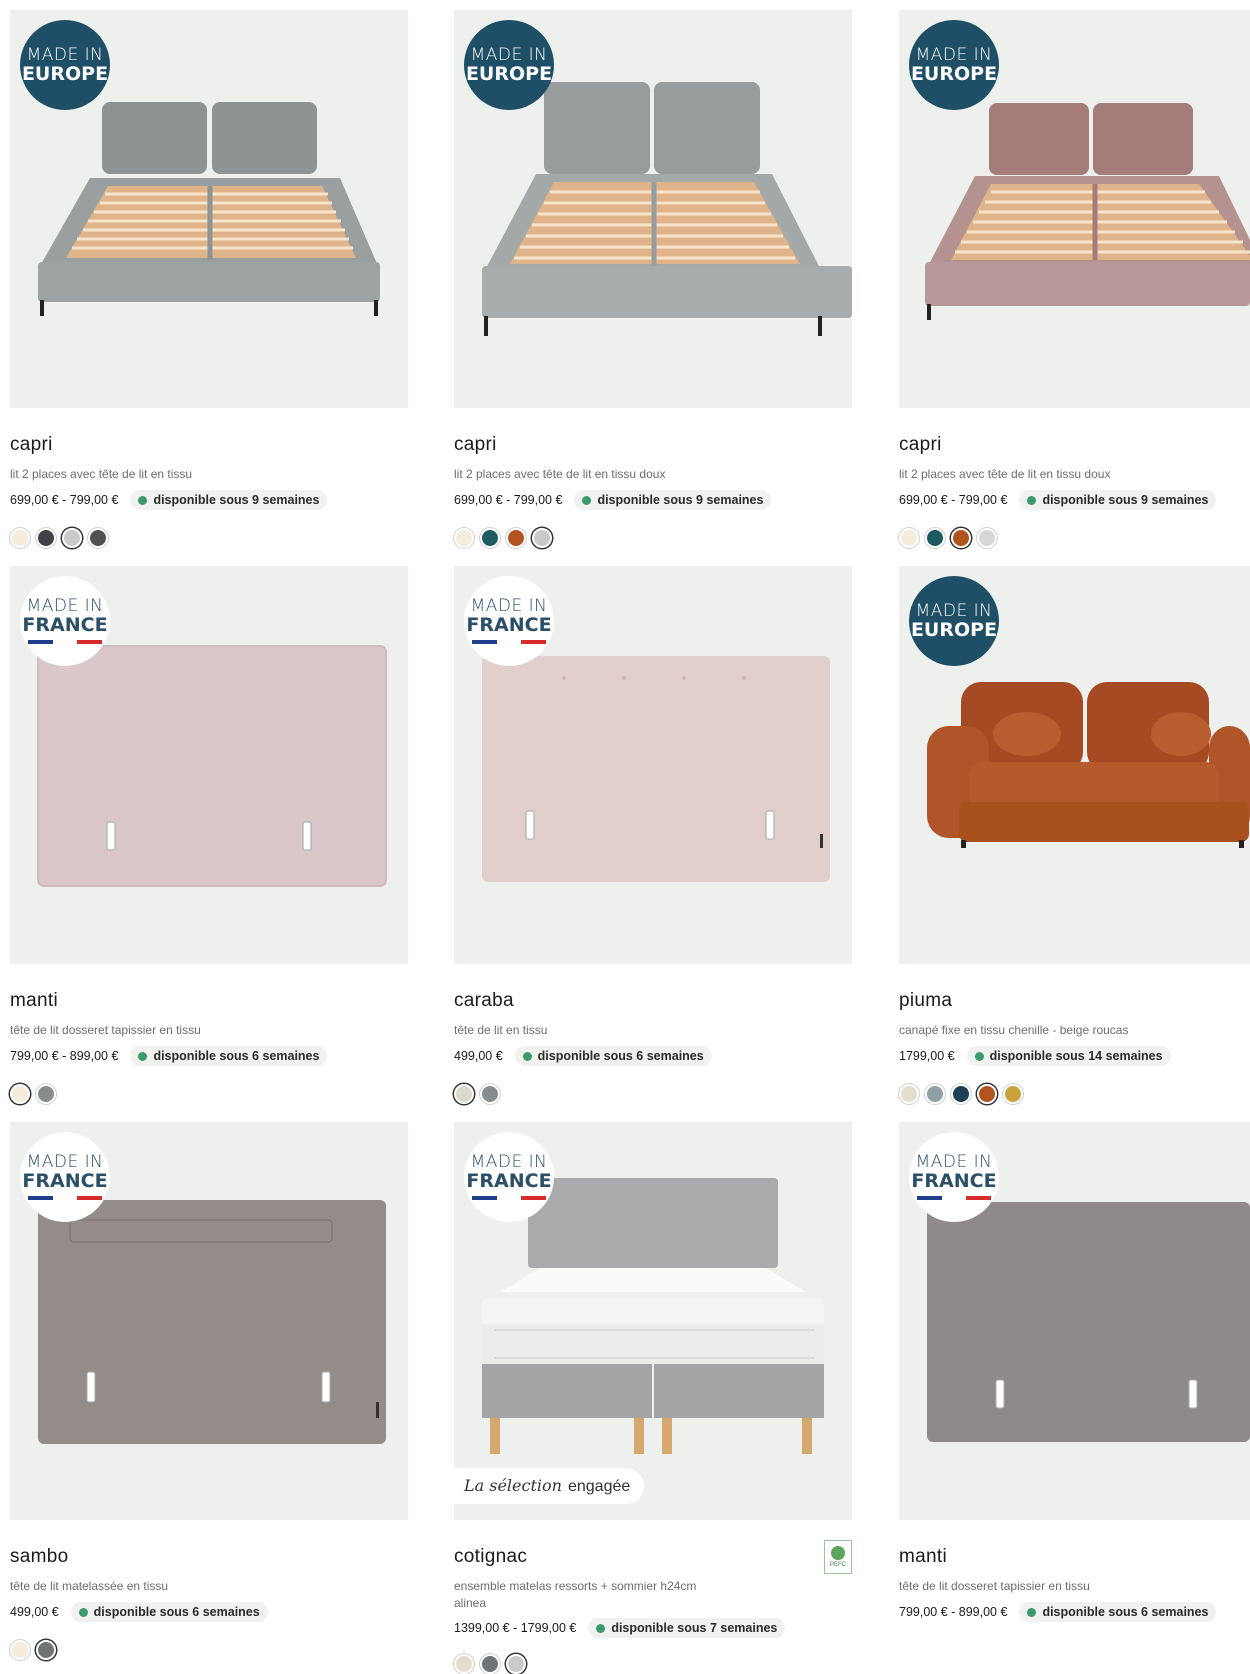 The image size is (1250, 1674). Describe the element at coordinates (490, 1557) in the screenshot. I see `product-name: cotignac` at that location.